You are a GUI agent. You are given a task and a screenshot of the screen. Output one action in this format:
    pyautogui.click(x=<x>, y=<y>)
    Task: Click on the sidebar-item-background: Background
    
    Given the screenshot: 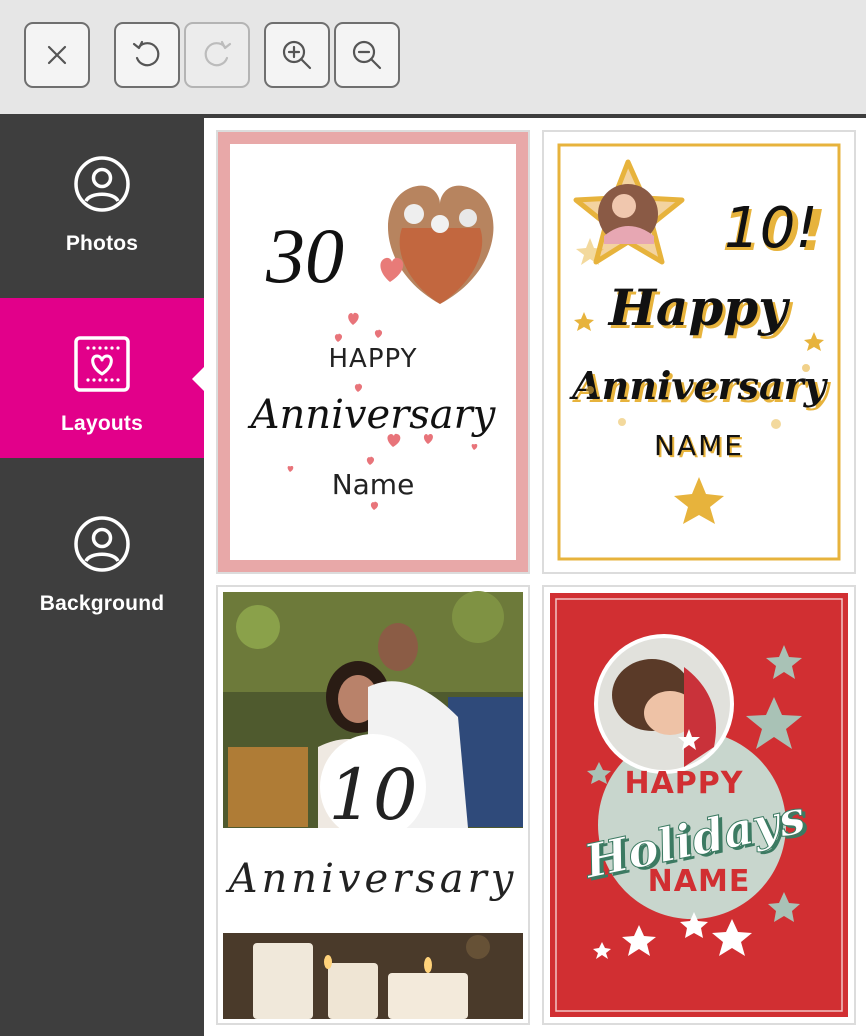 What is the action you would take?
    pyautogui.click(x=102, y=558)
    